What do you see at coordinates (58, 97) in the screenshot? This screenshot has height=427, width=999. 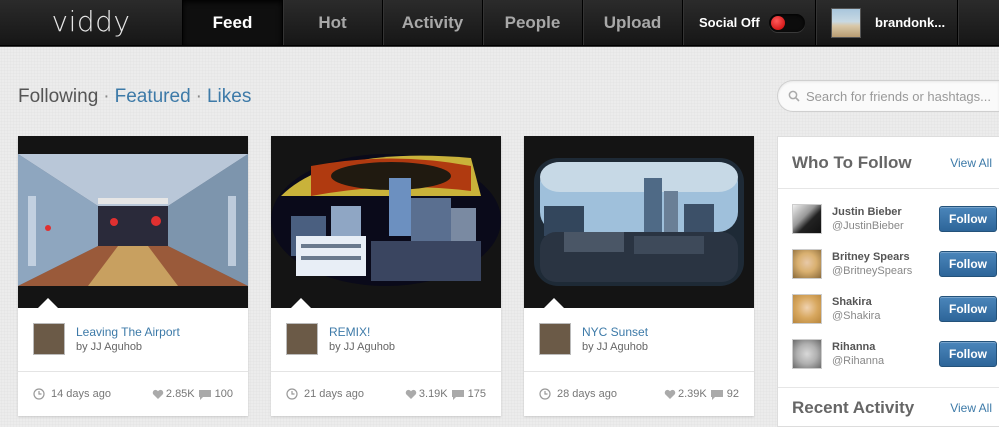 I see `filter-following: Following` at bounding box center [58, 97].